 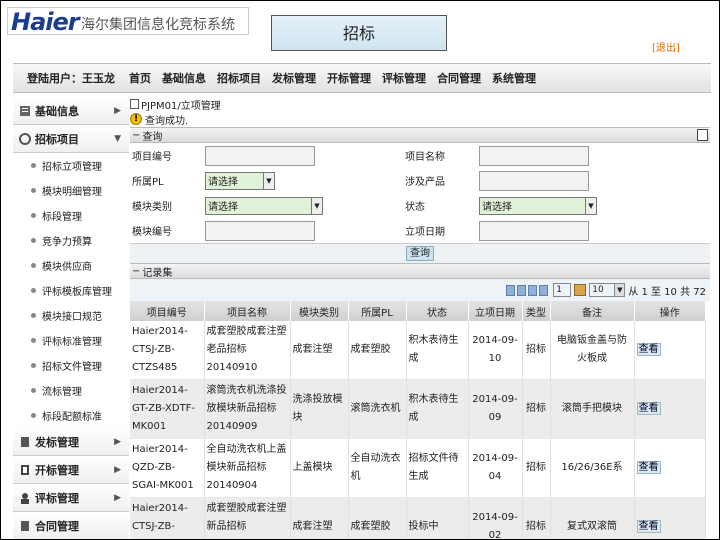 I want to click on nav-bid-opening: 开标管理, so click(x=349, y=78).